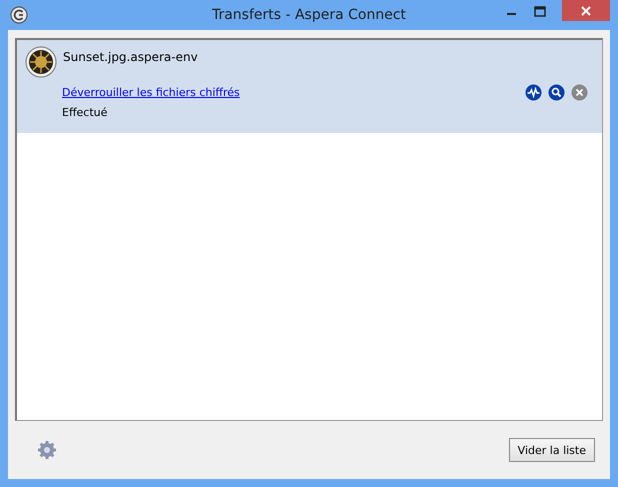  Describe the element at coordinates (533, 92) in the screenshot. I see `activity-icon` at that location.